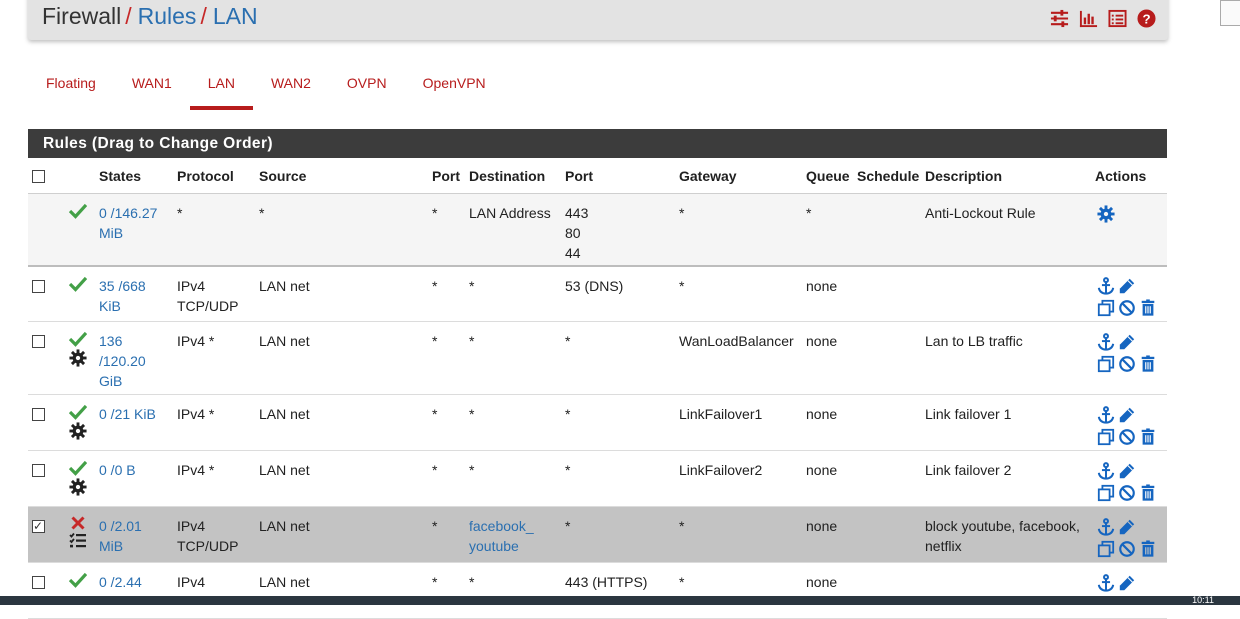 This screenshot has width=1240, height=619. I want to click on tab-wan1: WAN1, so click(152, 86).